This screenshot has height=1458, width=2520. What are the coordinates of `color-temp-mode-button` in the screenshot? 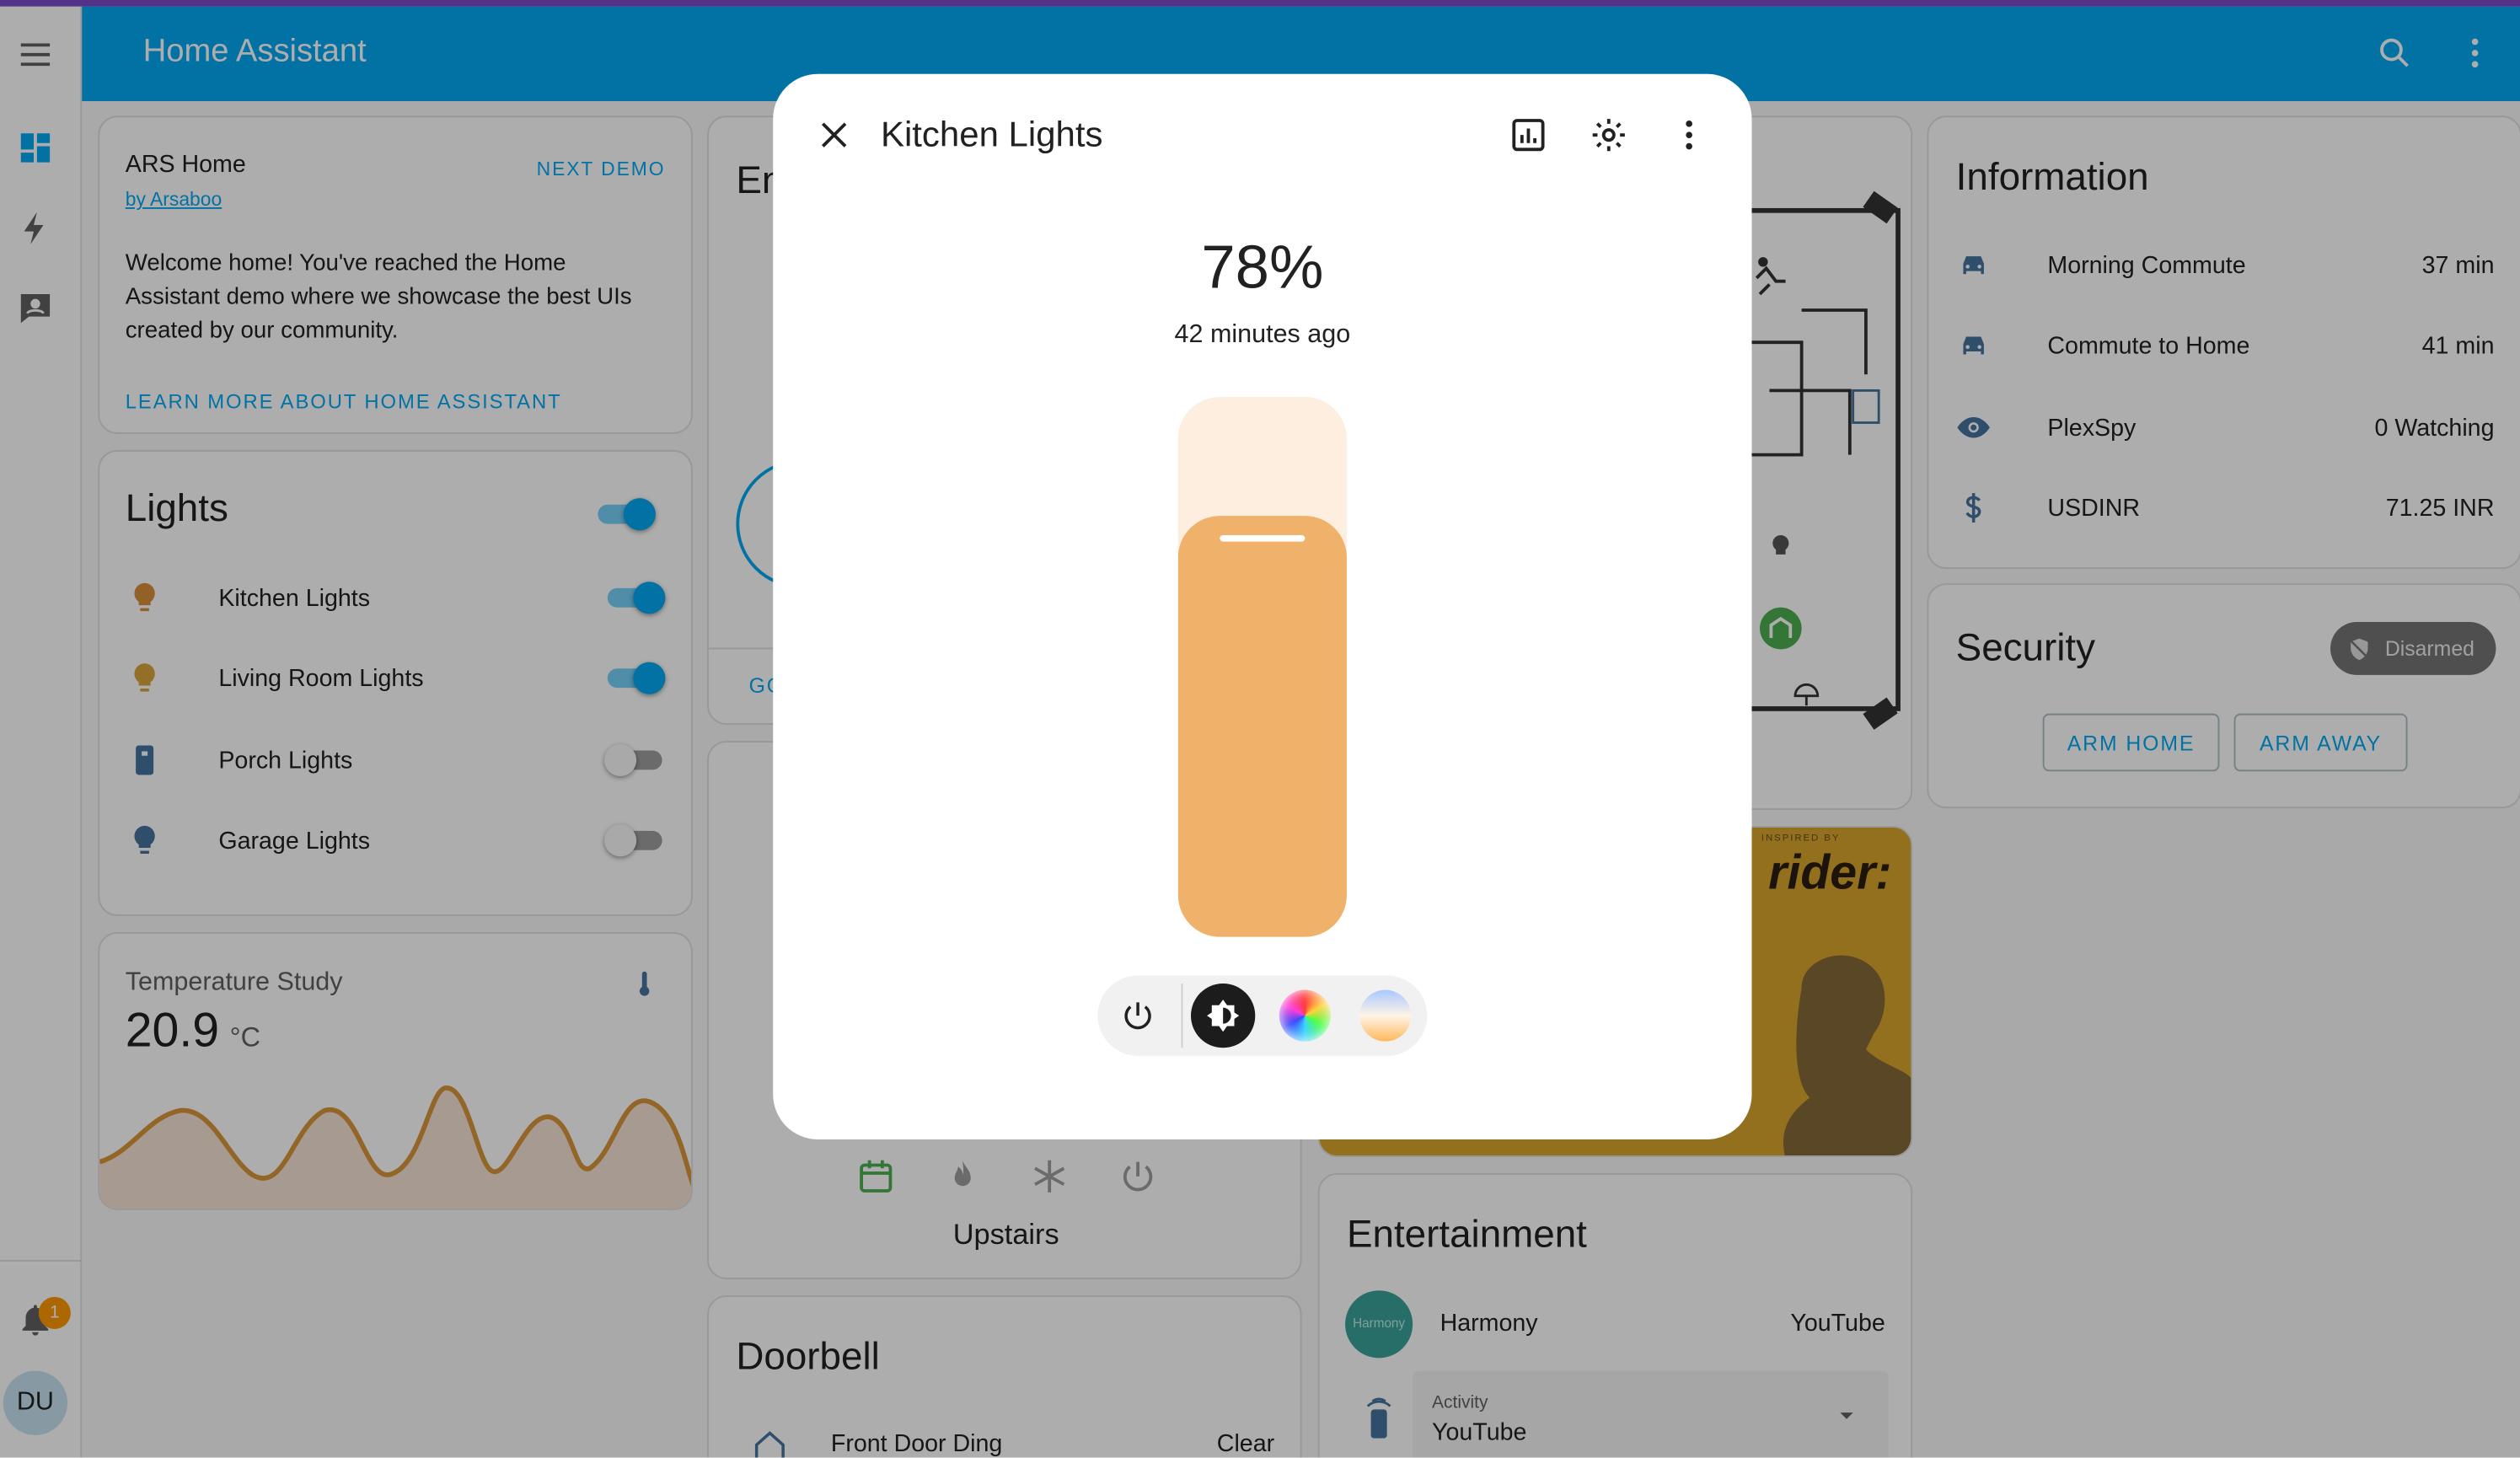 It's located at (1386, 1016).